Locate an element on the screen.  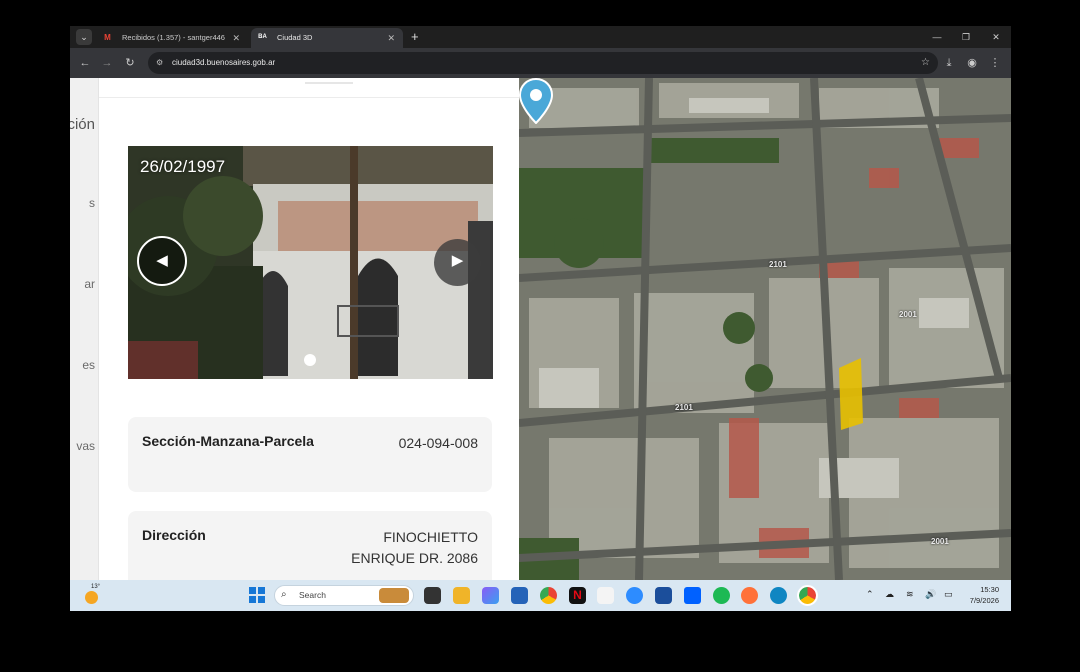
onedrive-icon: ☁ is located at coordinates (889, 594).